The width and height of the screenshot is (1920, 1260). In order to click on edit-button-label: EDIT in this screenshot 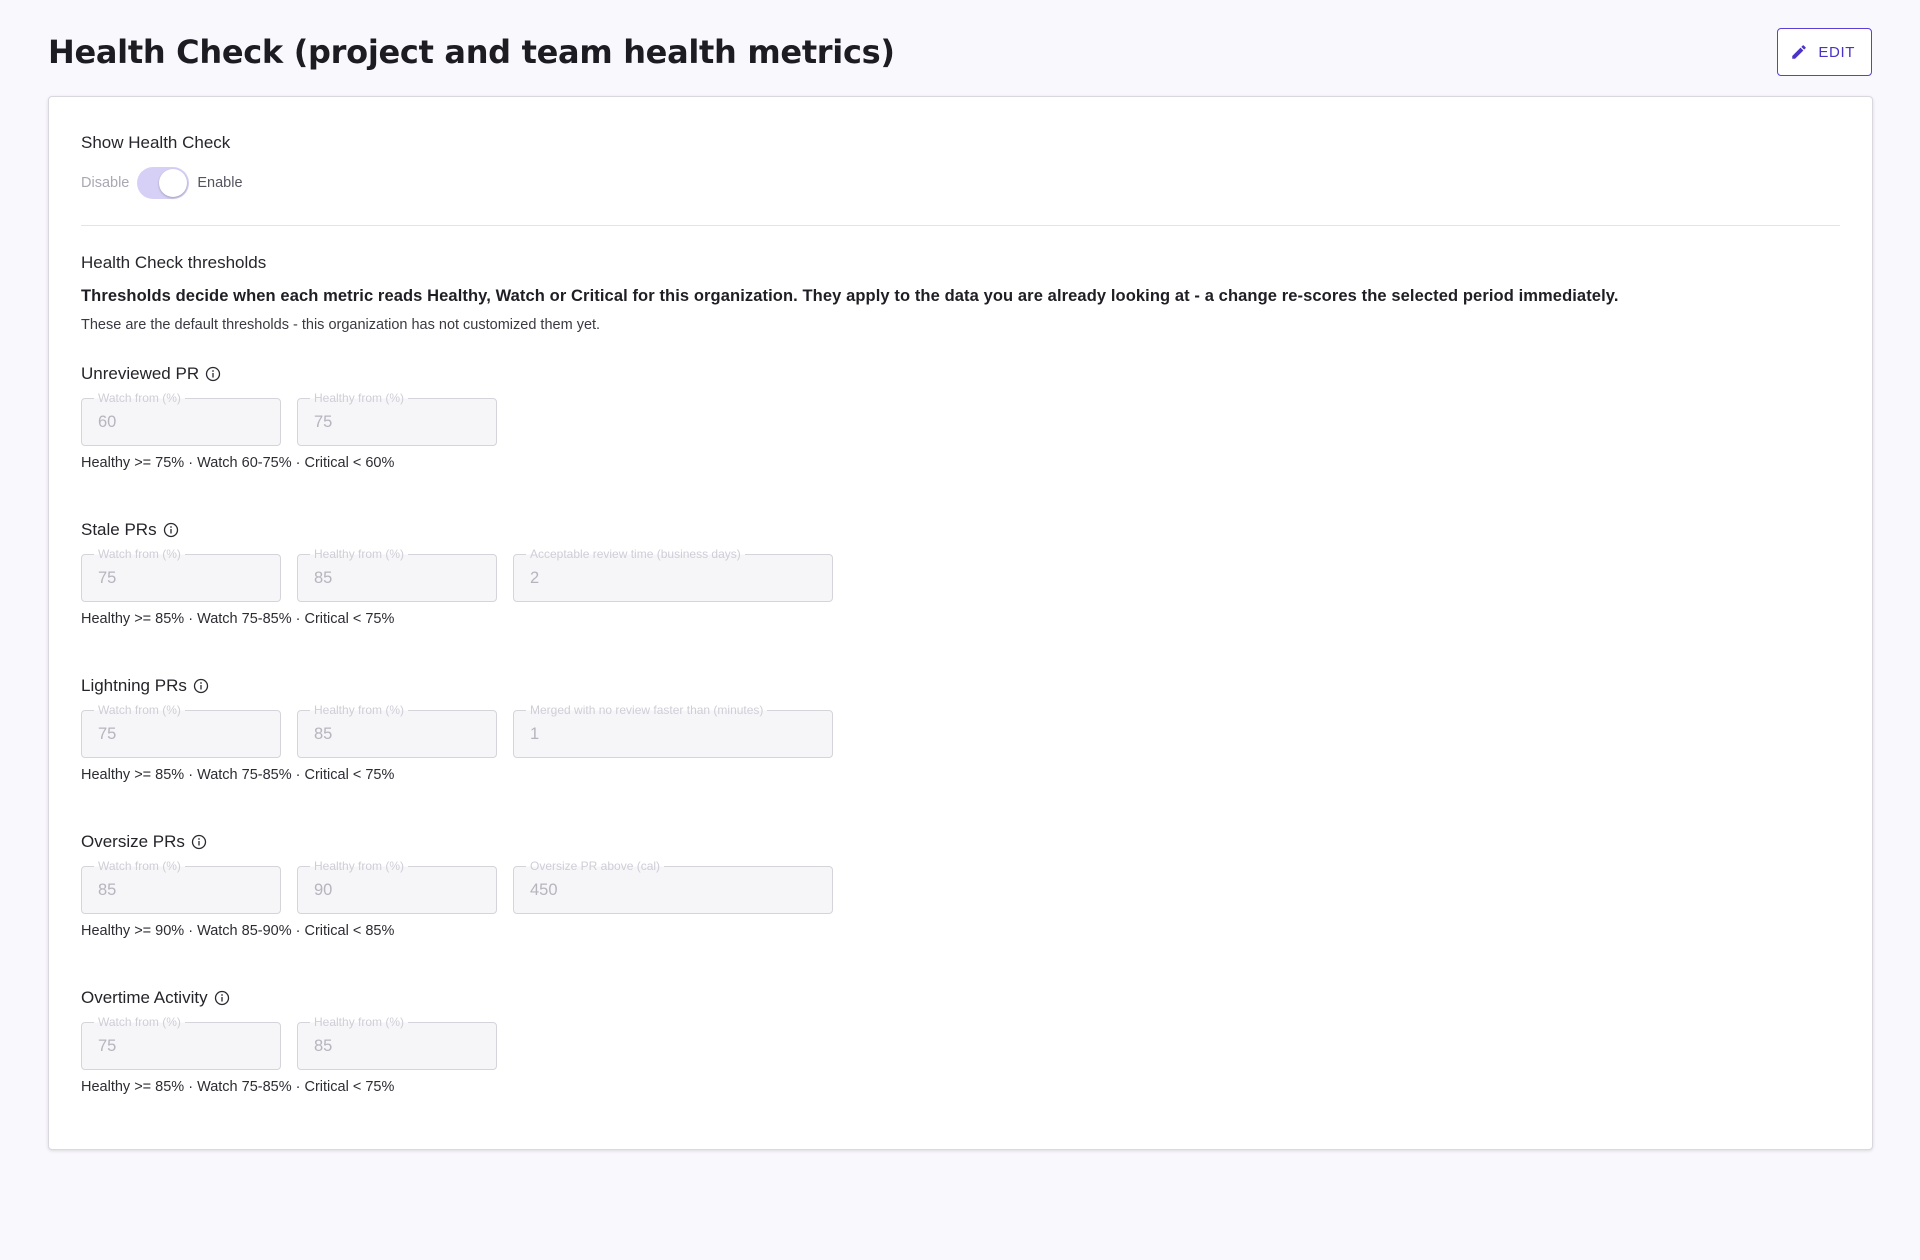, I will do `click(1836, 52)`.